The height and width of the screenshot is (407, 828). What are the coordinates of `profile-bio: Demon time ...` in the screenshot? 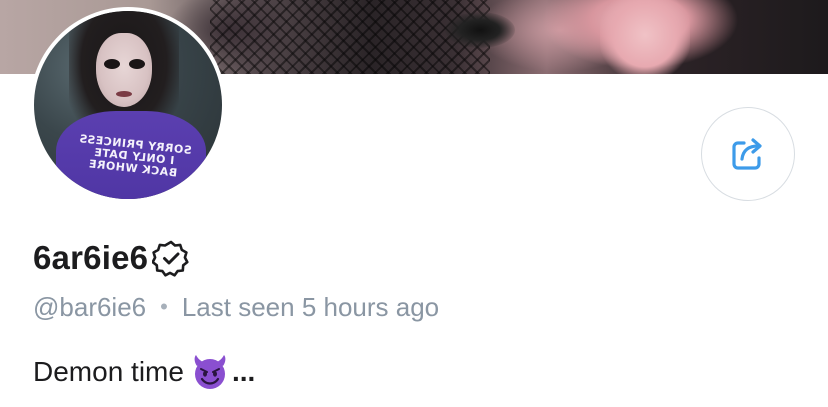 It's located at (144, 372).